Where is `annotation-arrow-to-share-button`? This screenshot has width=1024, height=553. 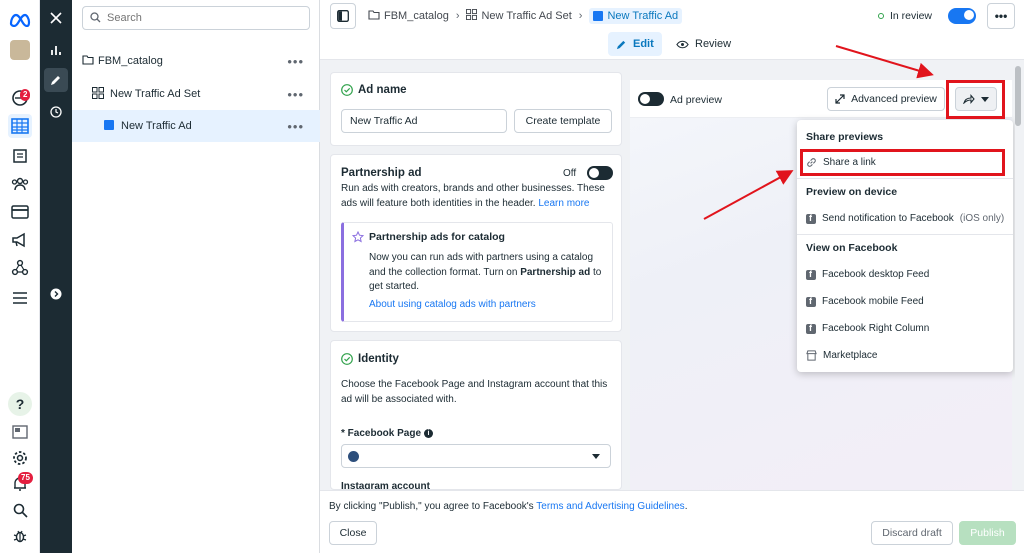
annotation-arrow-to-share-button is located at coordinates (884, 62).